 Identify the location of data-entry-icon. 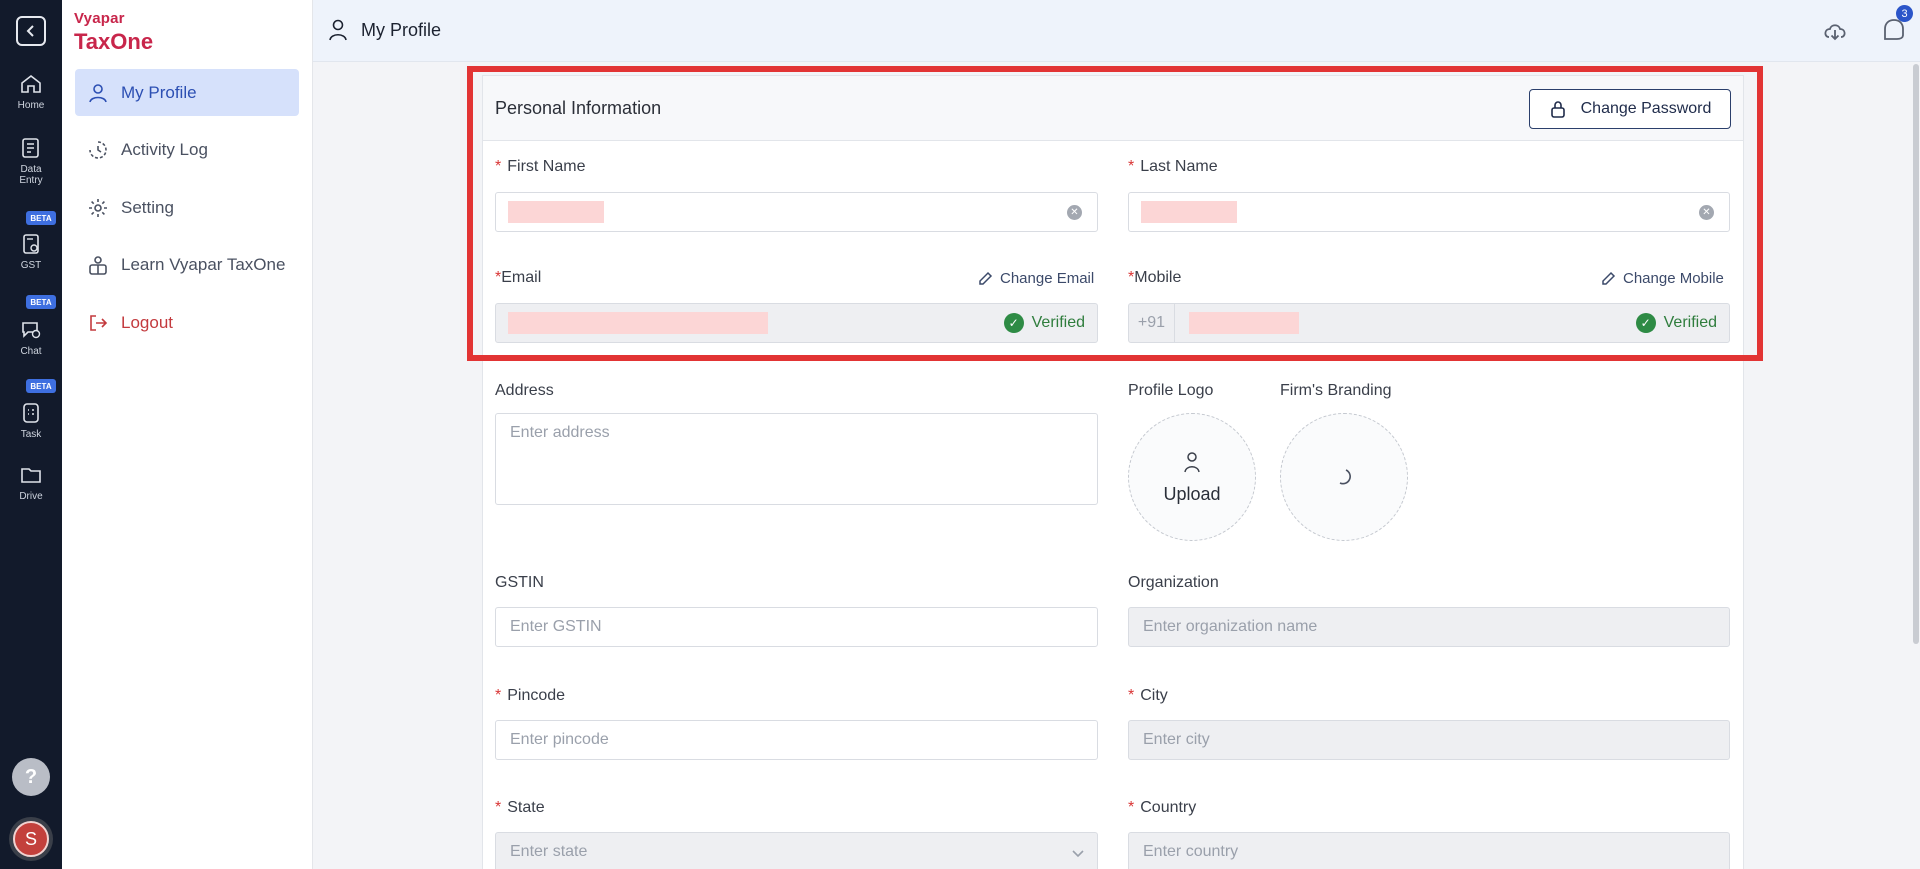
(30, 148).